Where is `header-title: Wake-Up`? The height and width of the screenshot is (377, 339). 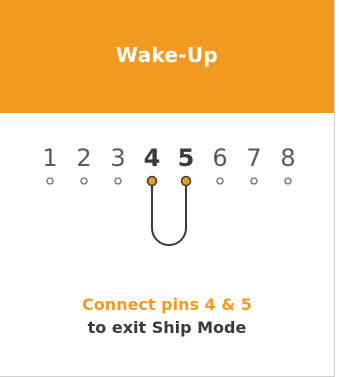 header-title: Wake-Up is located at coordinates (167, 54).